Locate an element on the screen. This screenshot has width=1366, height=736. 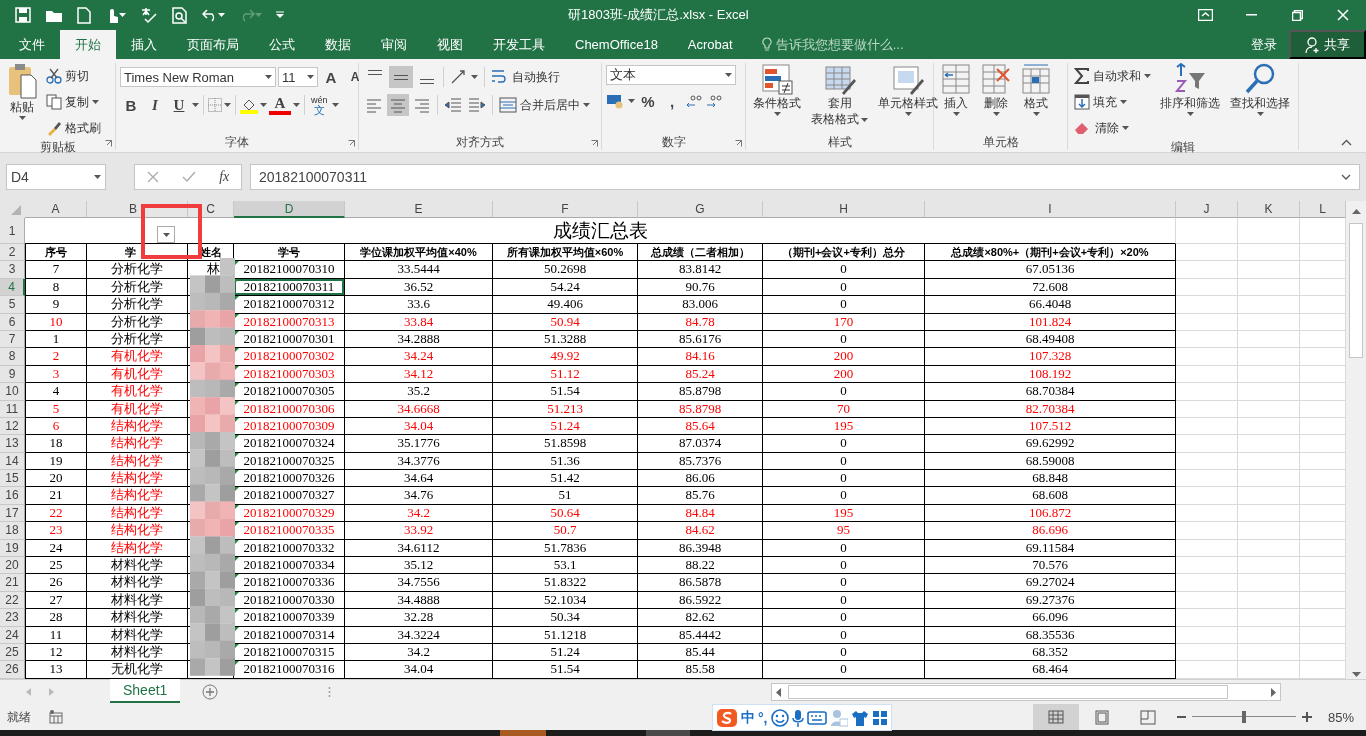
column-header: H is located at coordinates (844, 209).